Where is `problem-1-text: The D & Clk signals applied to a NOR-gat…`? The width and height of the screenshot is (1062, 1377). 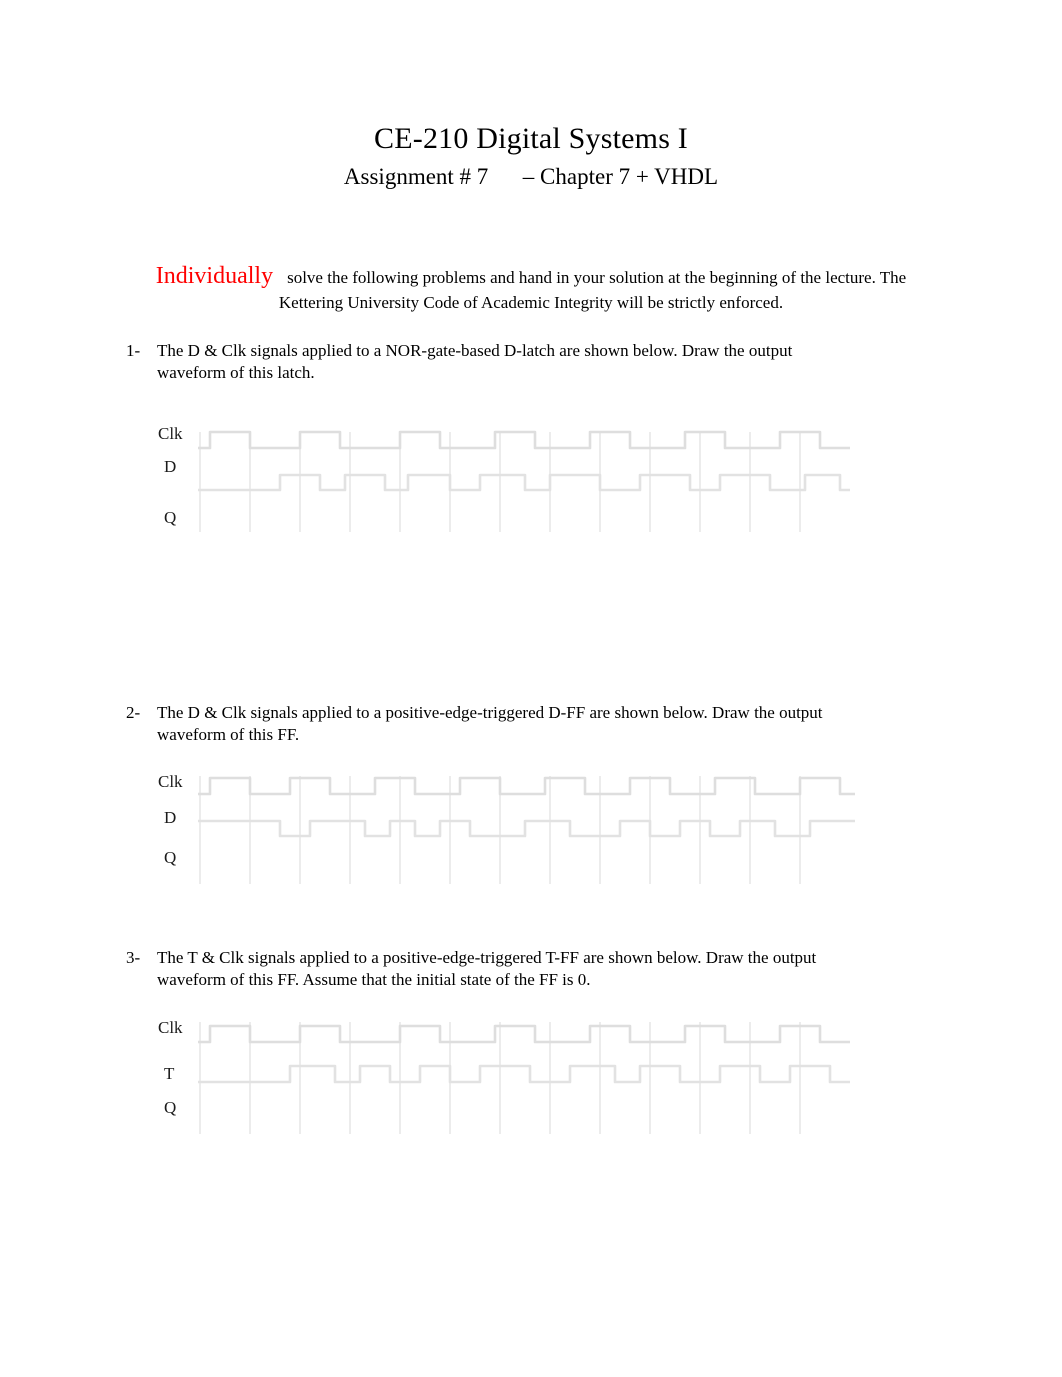 problem-1-text: The D & Clk signals applied to a NOR-gat… is located at coordinates (547, 362).